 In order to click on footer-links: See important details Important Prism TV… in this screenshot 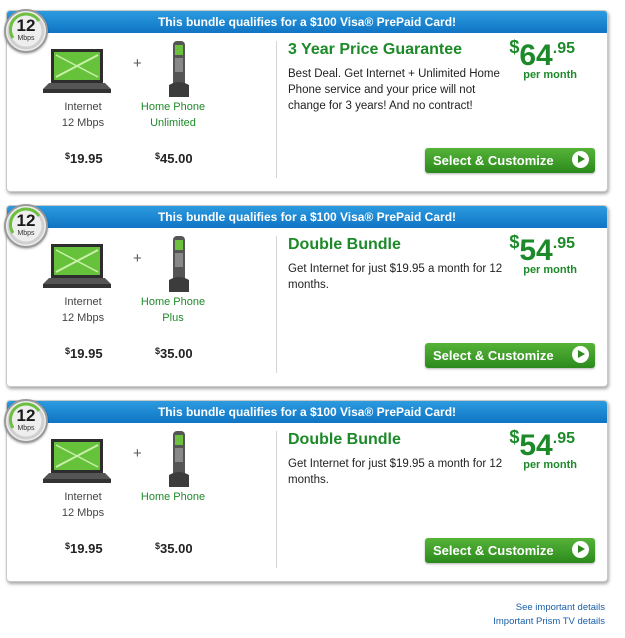, I will do `click(549, 615)`.